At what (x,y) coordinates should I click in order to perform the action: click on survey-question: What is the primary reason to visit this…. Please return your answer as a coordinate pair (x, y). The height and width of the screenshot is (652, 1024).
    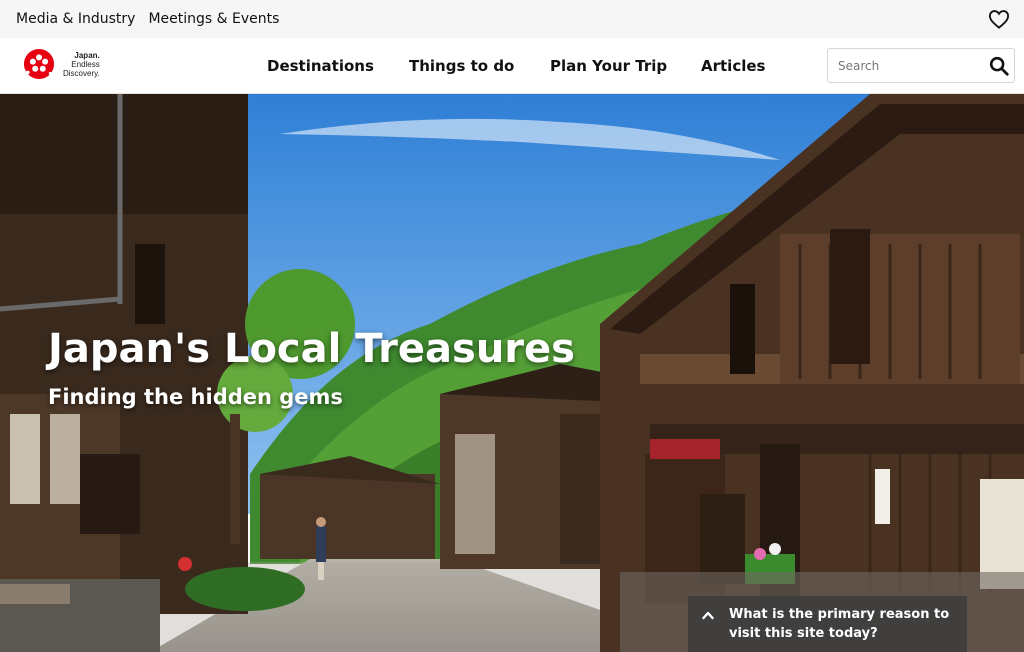
    Looking at the image, I should click on (839, 624).